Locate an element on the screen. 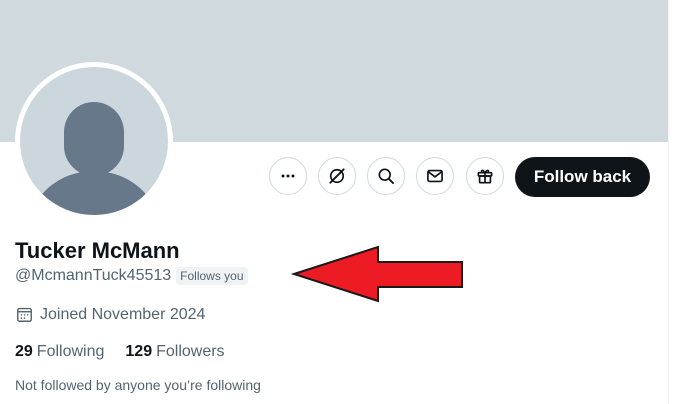 The width and height of the screenshot is (680, 404). message-button is located at coordinates (435, 176).